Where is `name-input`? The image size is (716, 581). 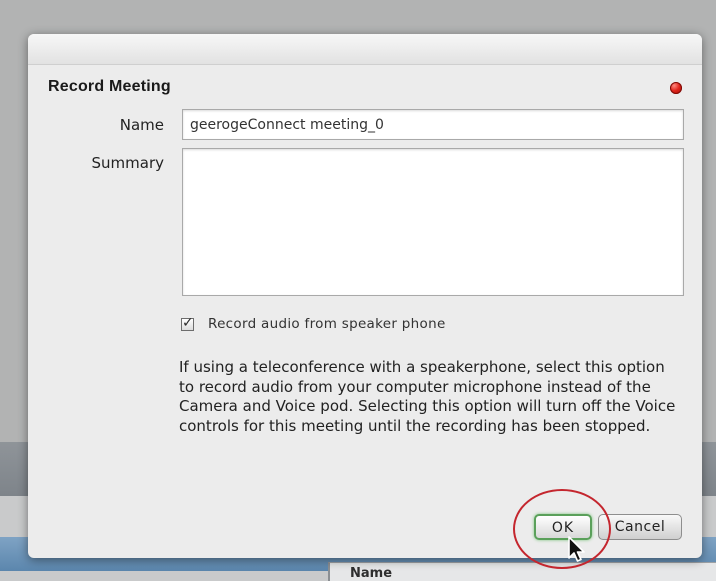 name-input is located at coordinates (433, 124).